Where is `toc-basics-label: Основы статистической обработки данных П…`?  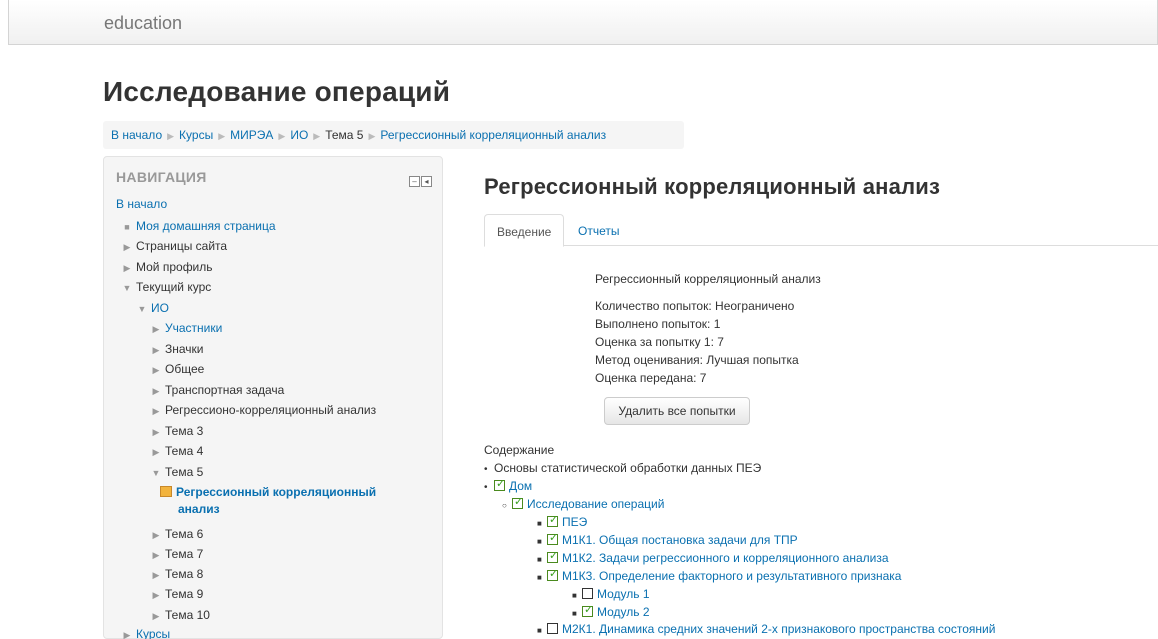
toc-basics-label: Основы статистической обработки данных П… is located at coordinates (628, 468).